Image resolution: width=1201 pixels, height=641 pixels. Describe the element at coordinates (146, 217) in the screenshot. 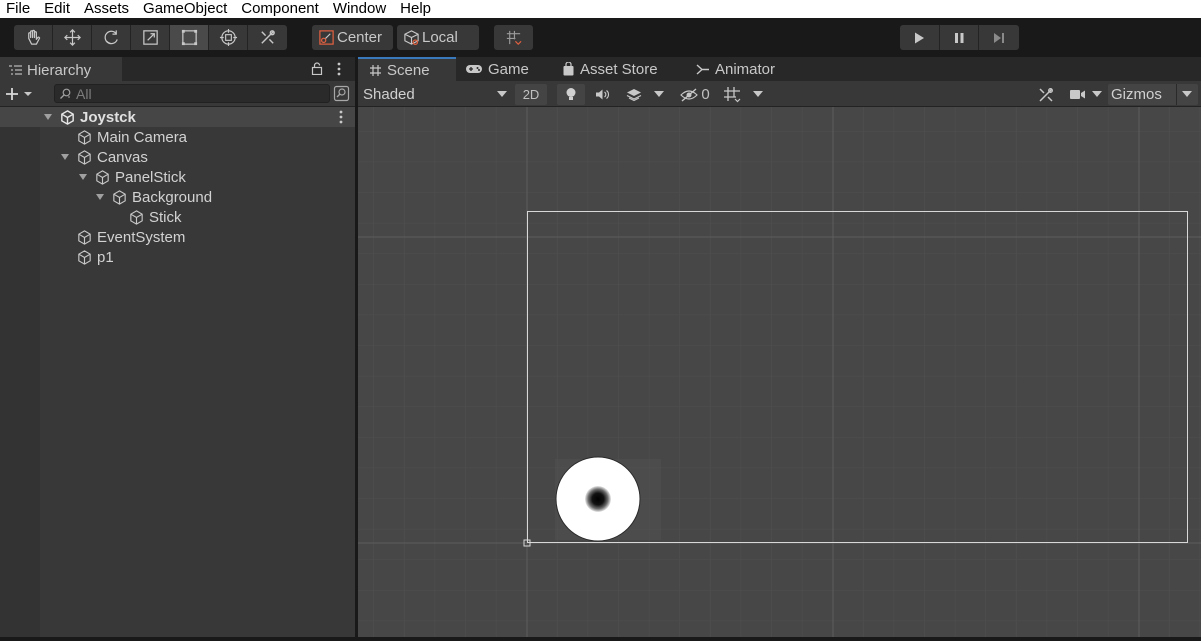

I see `tree-item-stick: Stick` at that location.